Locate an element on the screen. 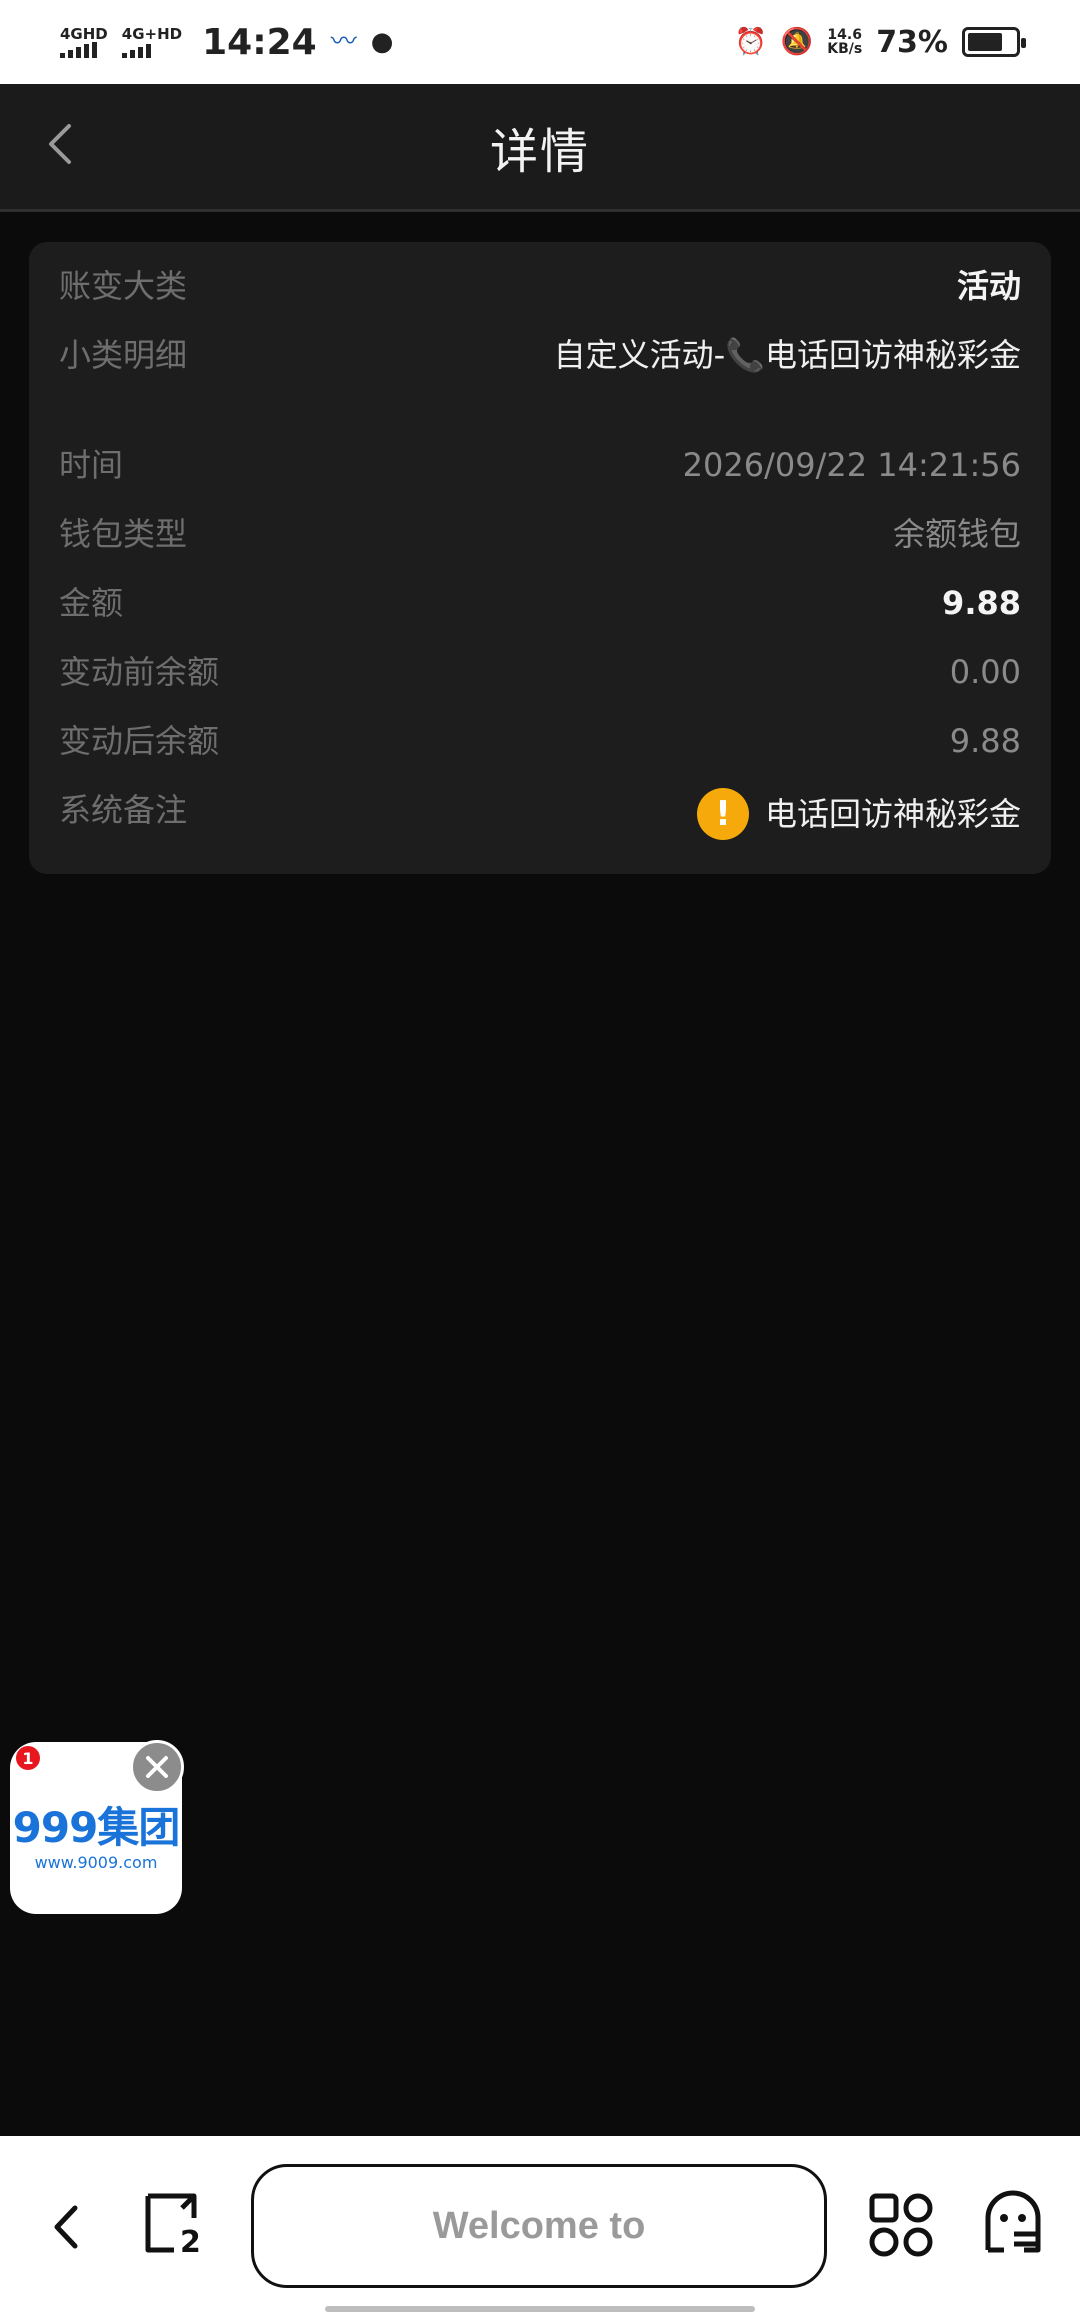 The height and width of the screenshot is (2316, 1080). mute-bell-icon: 🔕 is located at coordinates (797, 42).